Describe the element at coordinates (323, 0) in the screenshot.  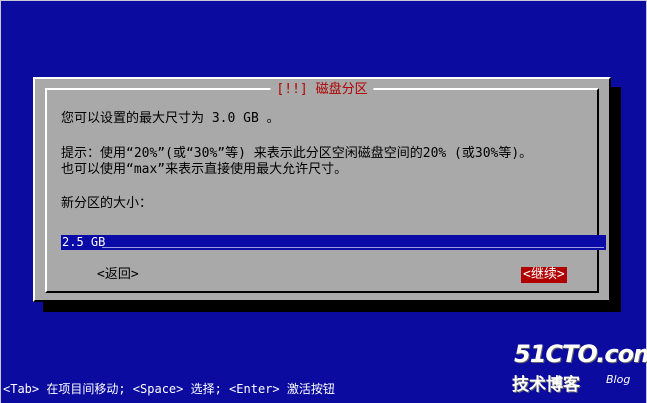
I see `screen-frame-top` at that location.